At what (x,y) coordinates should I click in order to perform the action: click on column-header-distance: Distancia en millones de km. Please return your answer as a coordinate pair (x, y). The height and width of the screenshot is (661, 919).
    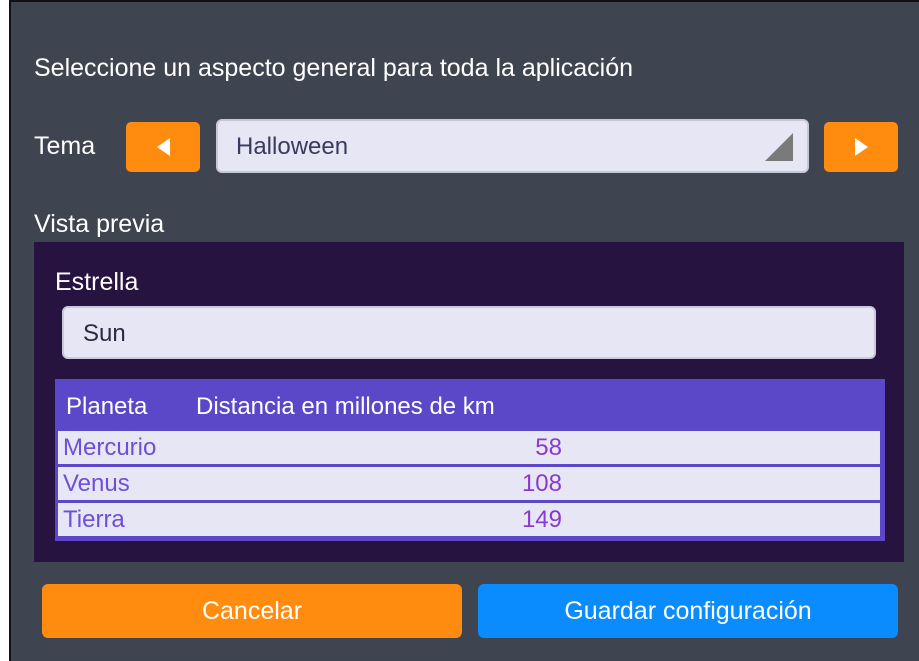
    Looking at the image, I should click on (345, 406).